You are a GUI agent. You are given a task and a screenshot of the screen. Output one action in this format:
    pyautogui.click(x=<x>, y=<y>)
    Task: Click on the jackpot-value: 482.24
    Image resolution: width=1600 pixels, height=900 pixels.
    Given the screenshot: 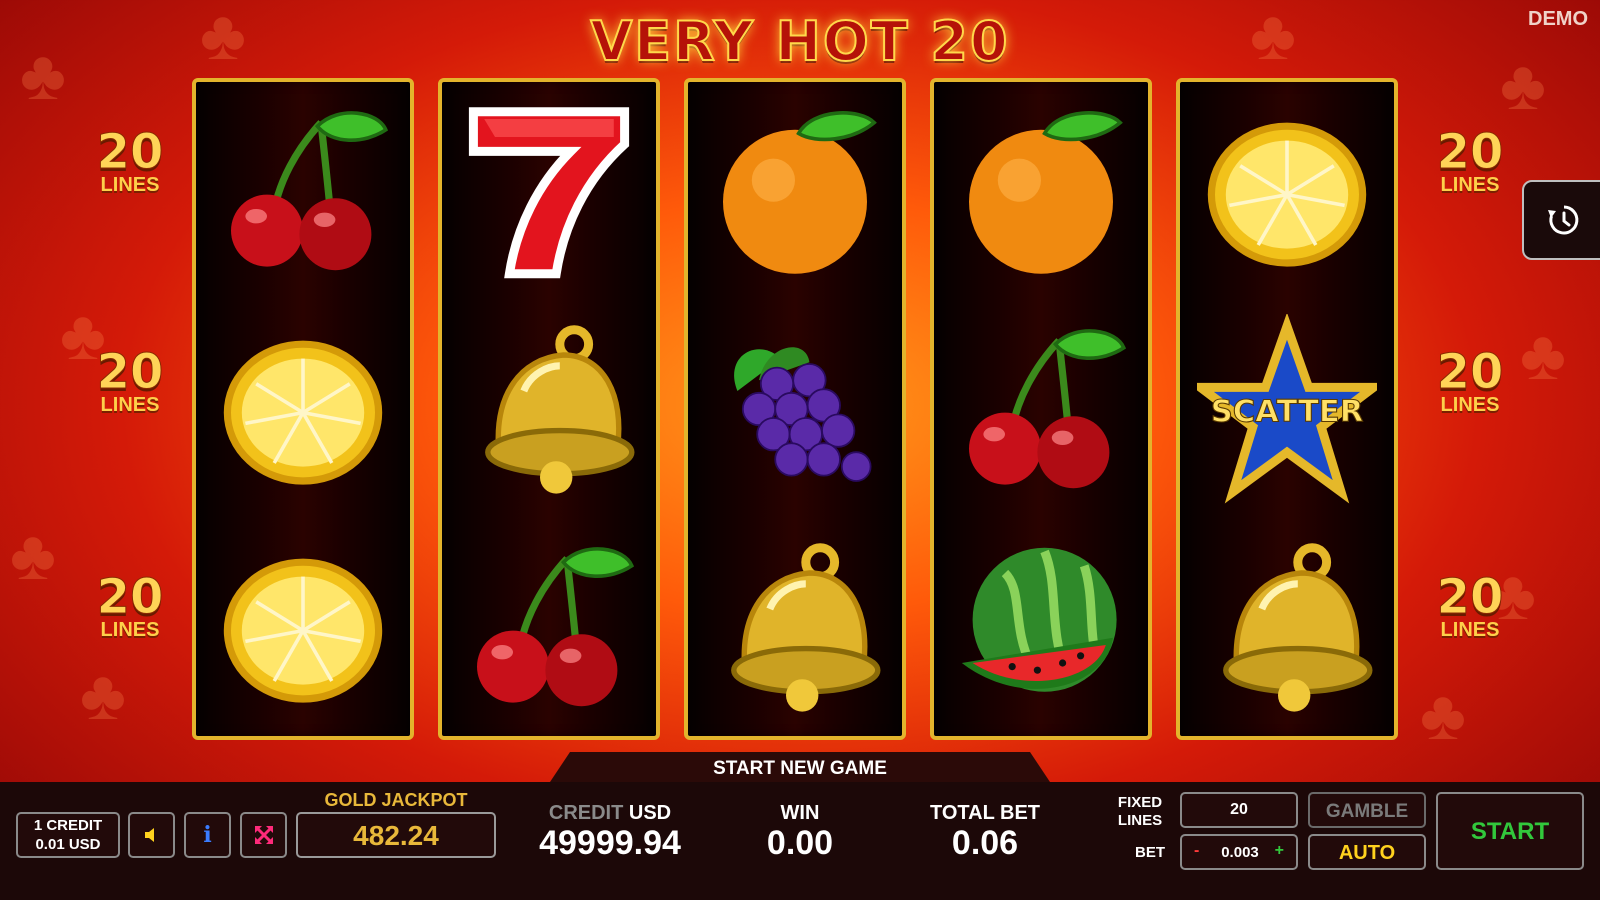 What is the action you would take?
    pyautogui.click(x=396, y=835)
    